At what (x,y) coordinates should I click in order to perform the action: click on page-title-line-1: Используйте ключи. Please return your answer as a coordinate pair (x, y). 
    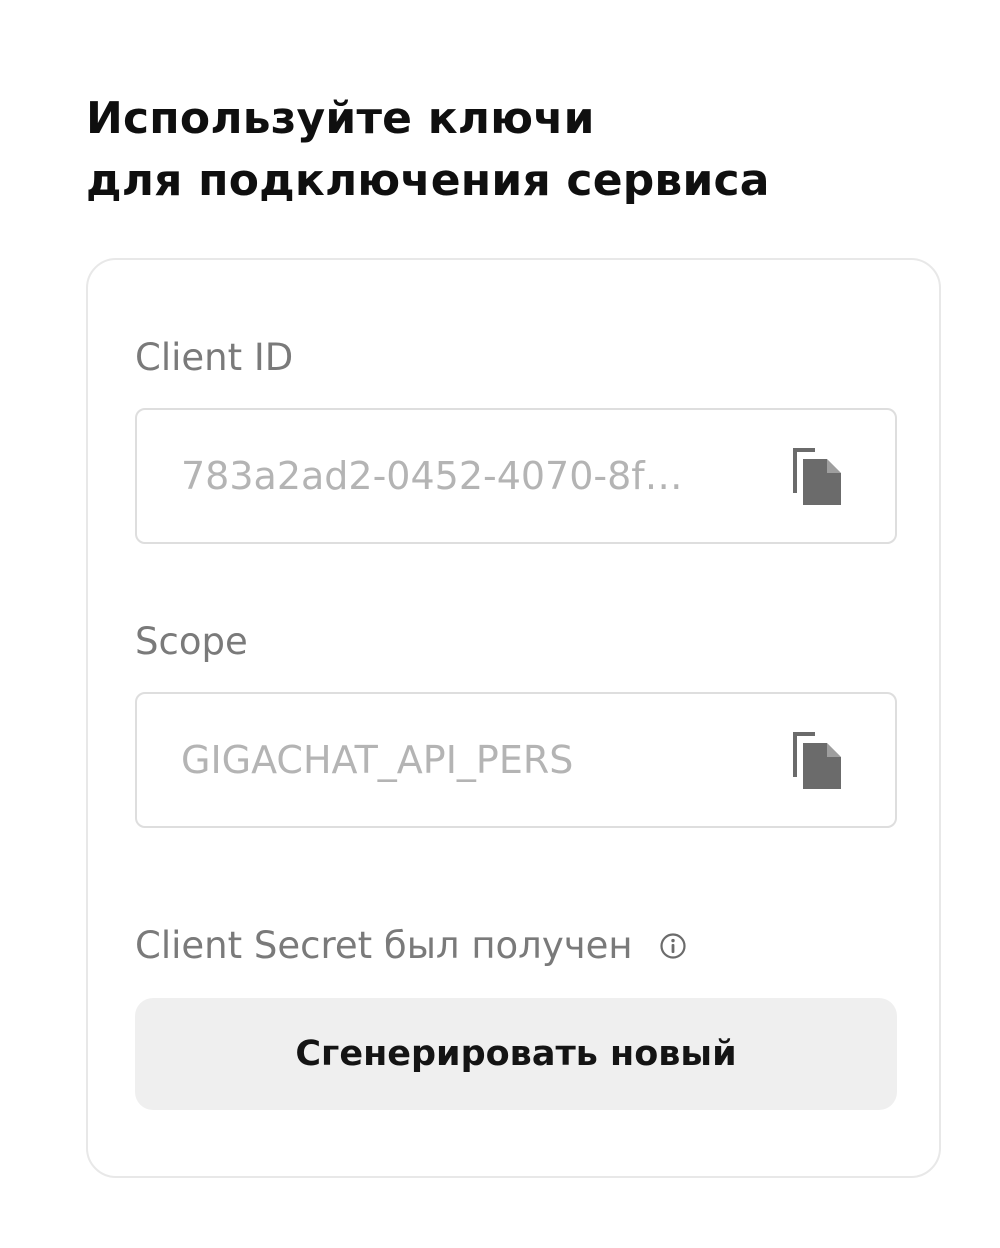
    Looking at the image, I should click on (340, 118).